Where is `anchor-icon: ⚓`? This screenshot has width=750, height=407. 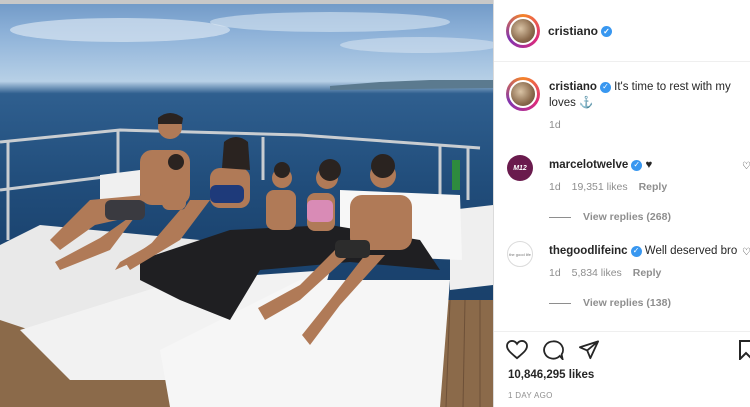 anchor-icon: ⚓ is located at coordinates (586, 103).